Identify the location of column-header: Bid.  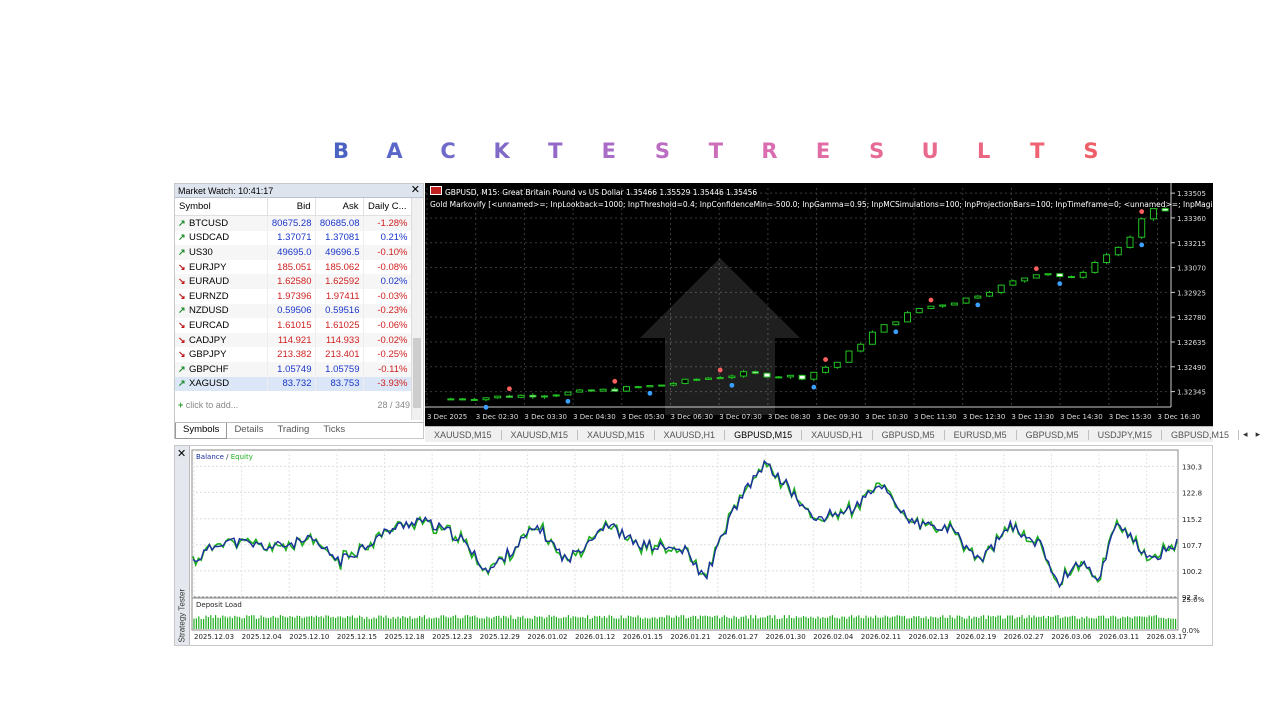
(291, 207).